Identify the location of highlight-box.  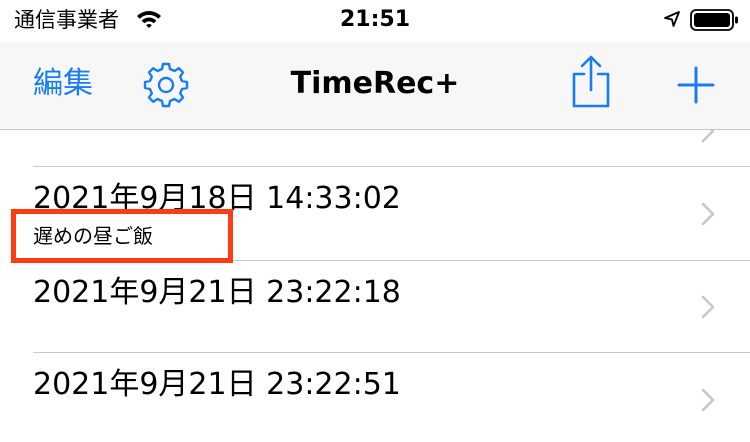
(122, 236).